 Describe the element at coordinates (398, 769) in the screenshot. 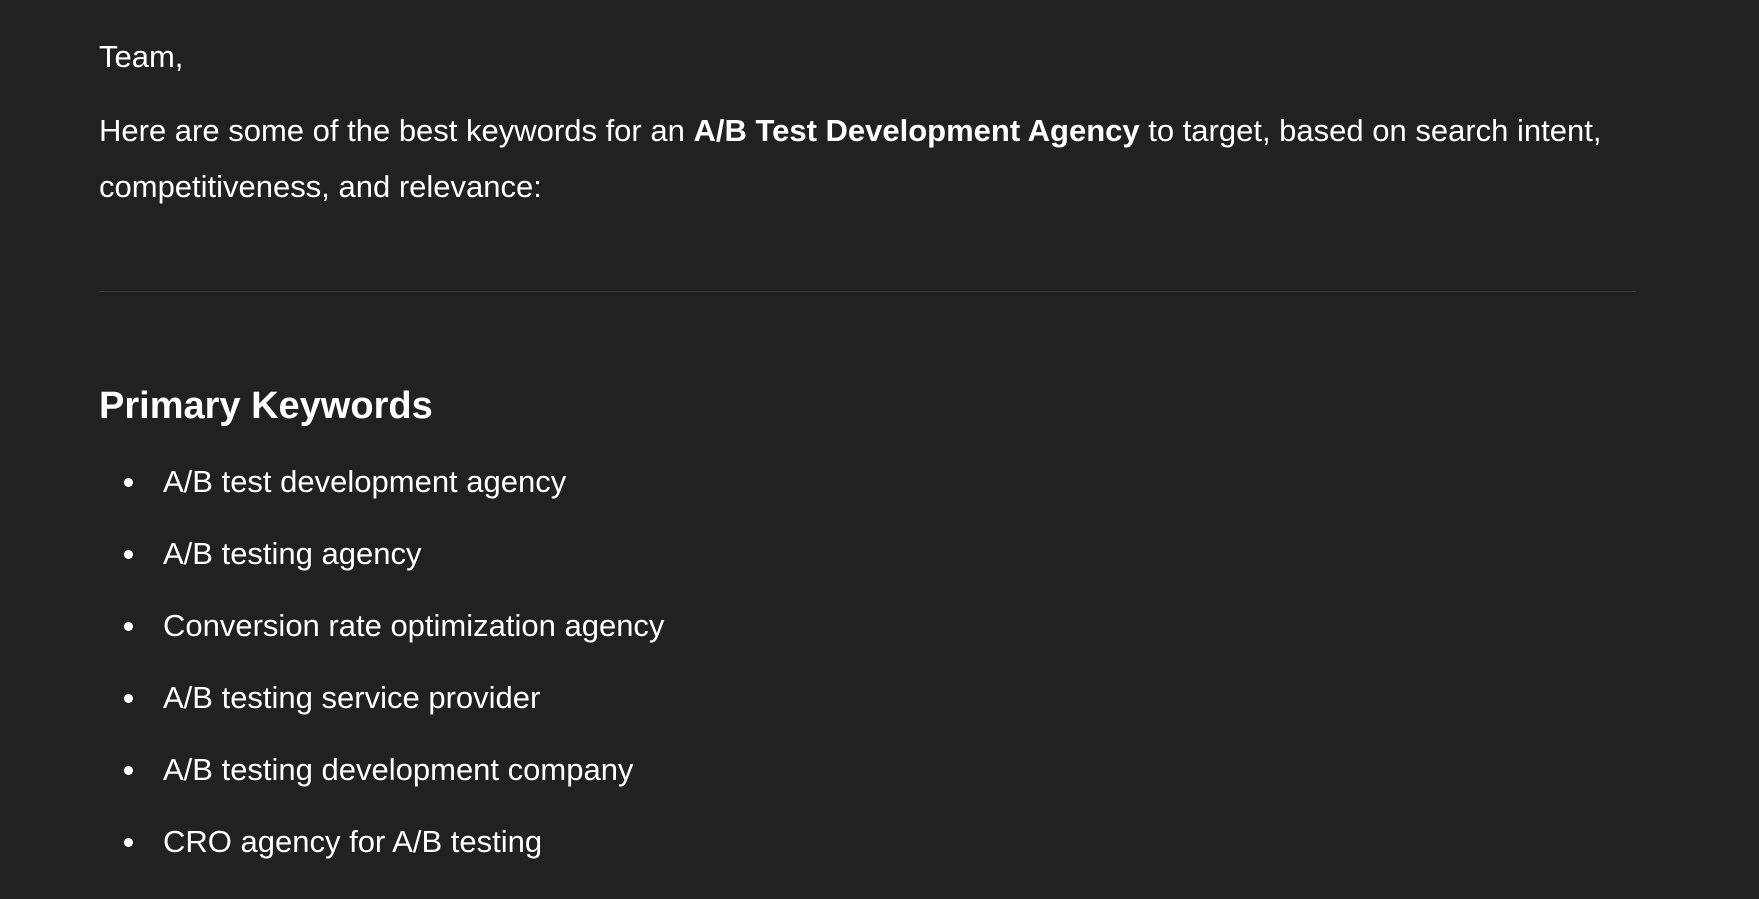

I see `keyword-text: A/B testing development company` at that location.